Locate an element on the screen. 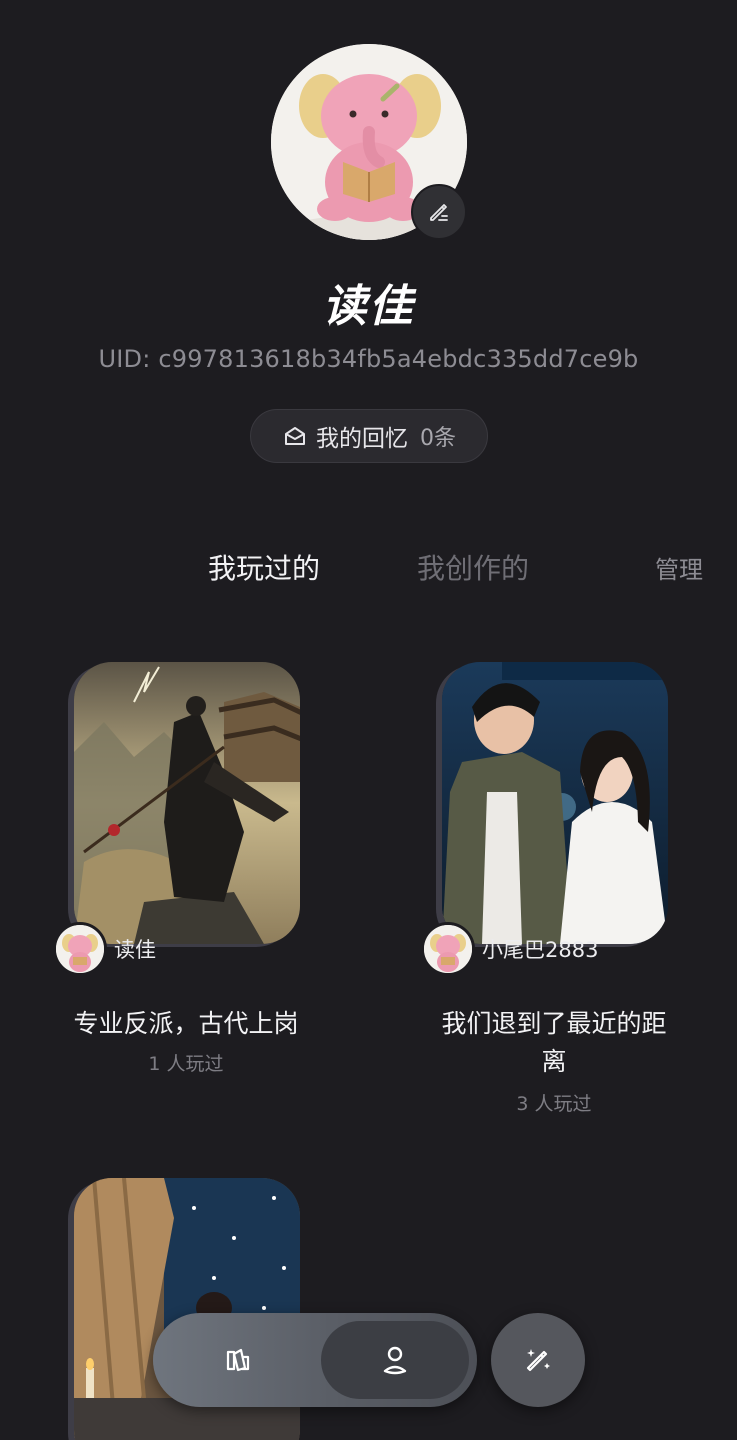  user-uid: UID: c997813618b34fb5a4ebdc335dd7ce9b is located at coordinates (368, 359).